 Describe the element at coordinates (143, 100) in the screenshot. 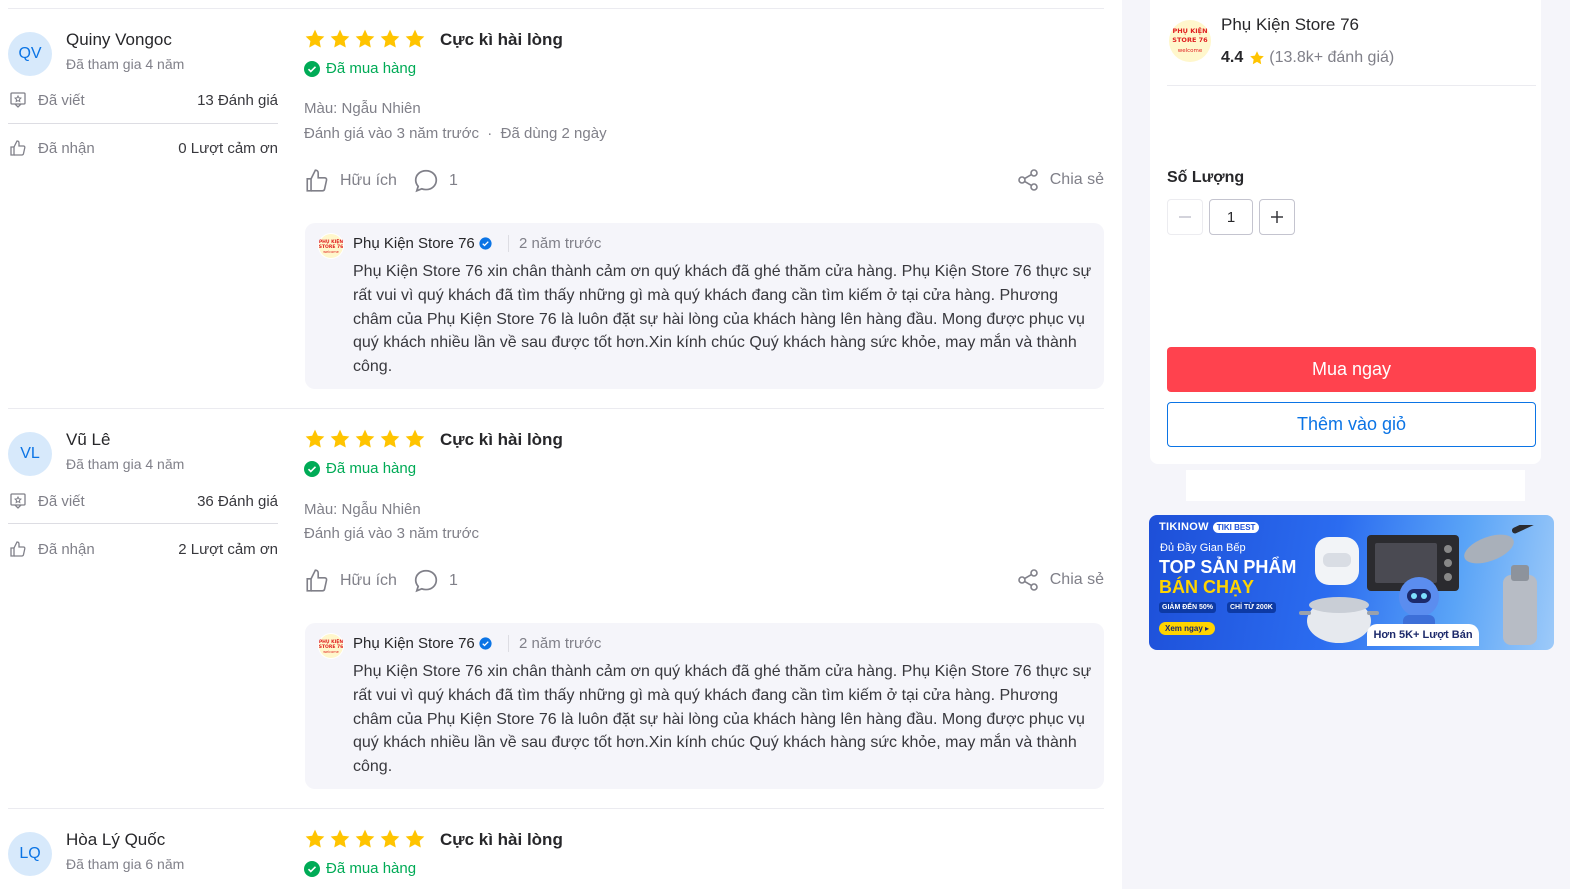

I see `stat-written: Đã viết 13 Đánh giá` at that location.